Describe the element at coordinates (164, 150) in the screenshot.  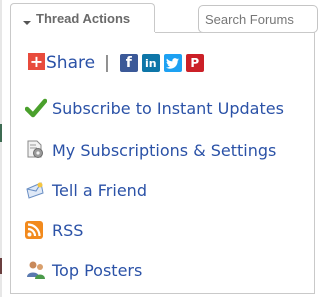
I see `menu-item-label: My Subscriptions & Settings` at that location.